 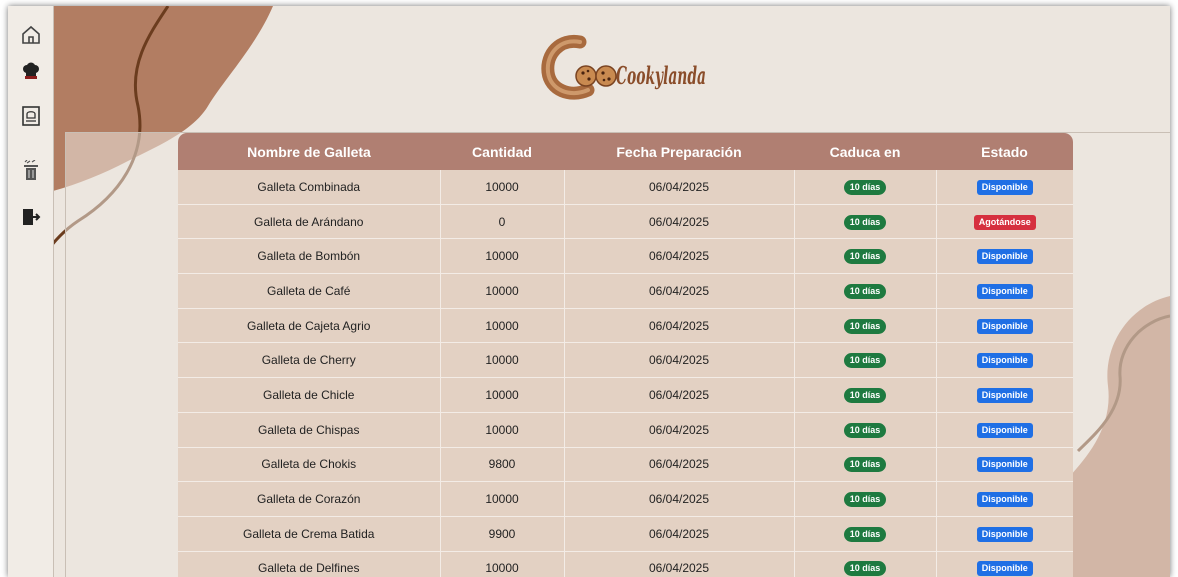 I want to click on header-caduca: Caduca en, so click(x=865, y=151).